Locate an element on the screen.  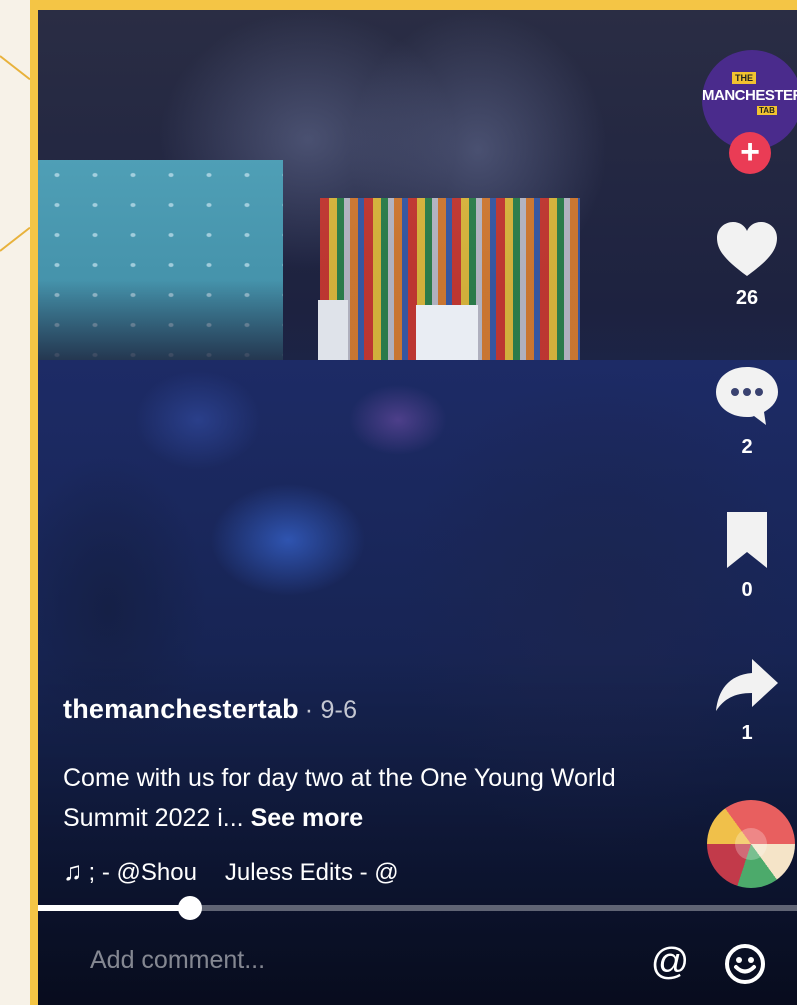
like-button: 26 is located at coordinates (747, 265).